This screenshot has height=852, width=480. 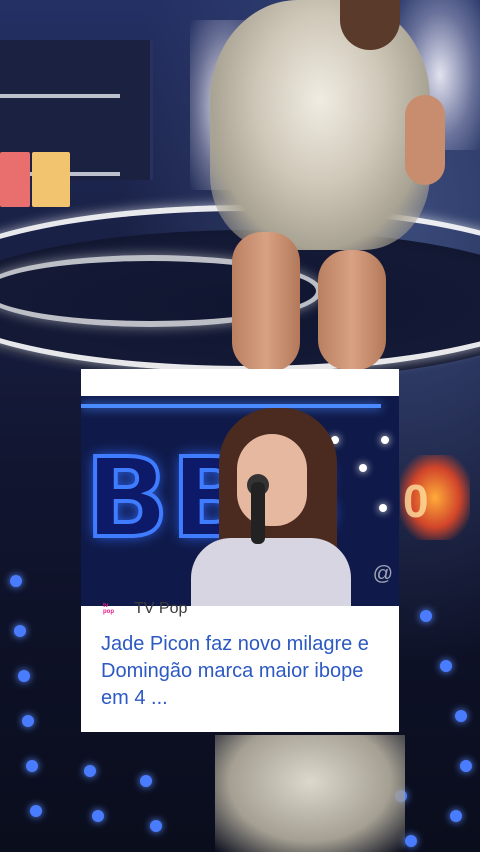 What do you see at coordinates (108, 609) in the screenshot?
I see `source-logo-icon: tv pop` at bounding box center [108, 609].